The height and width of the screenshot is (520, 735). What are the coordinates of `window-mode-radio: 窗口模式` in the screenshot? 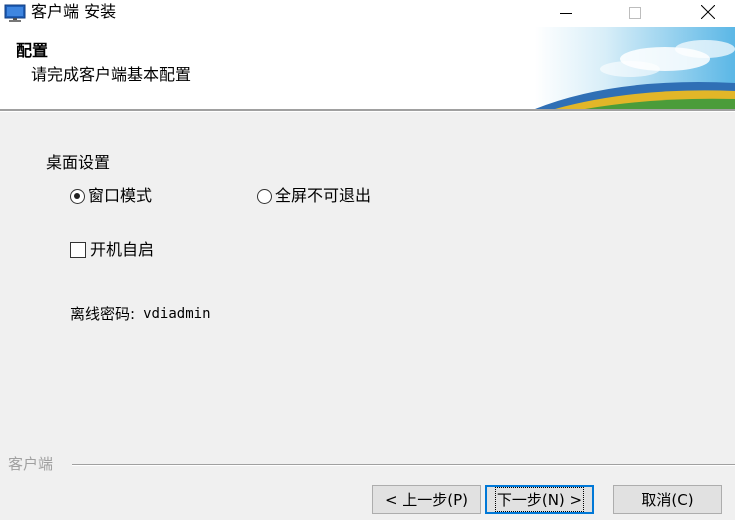 It's located at (111, 196).